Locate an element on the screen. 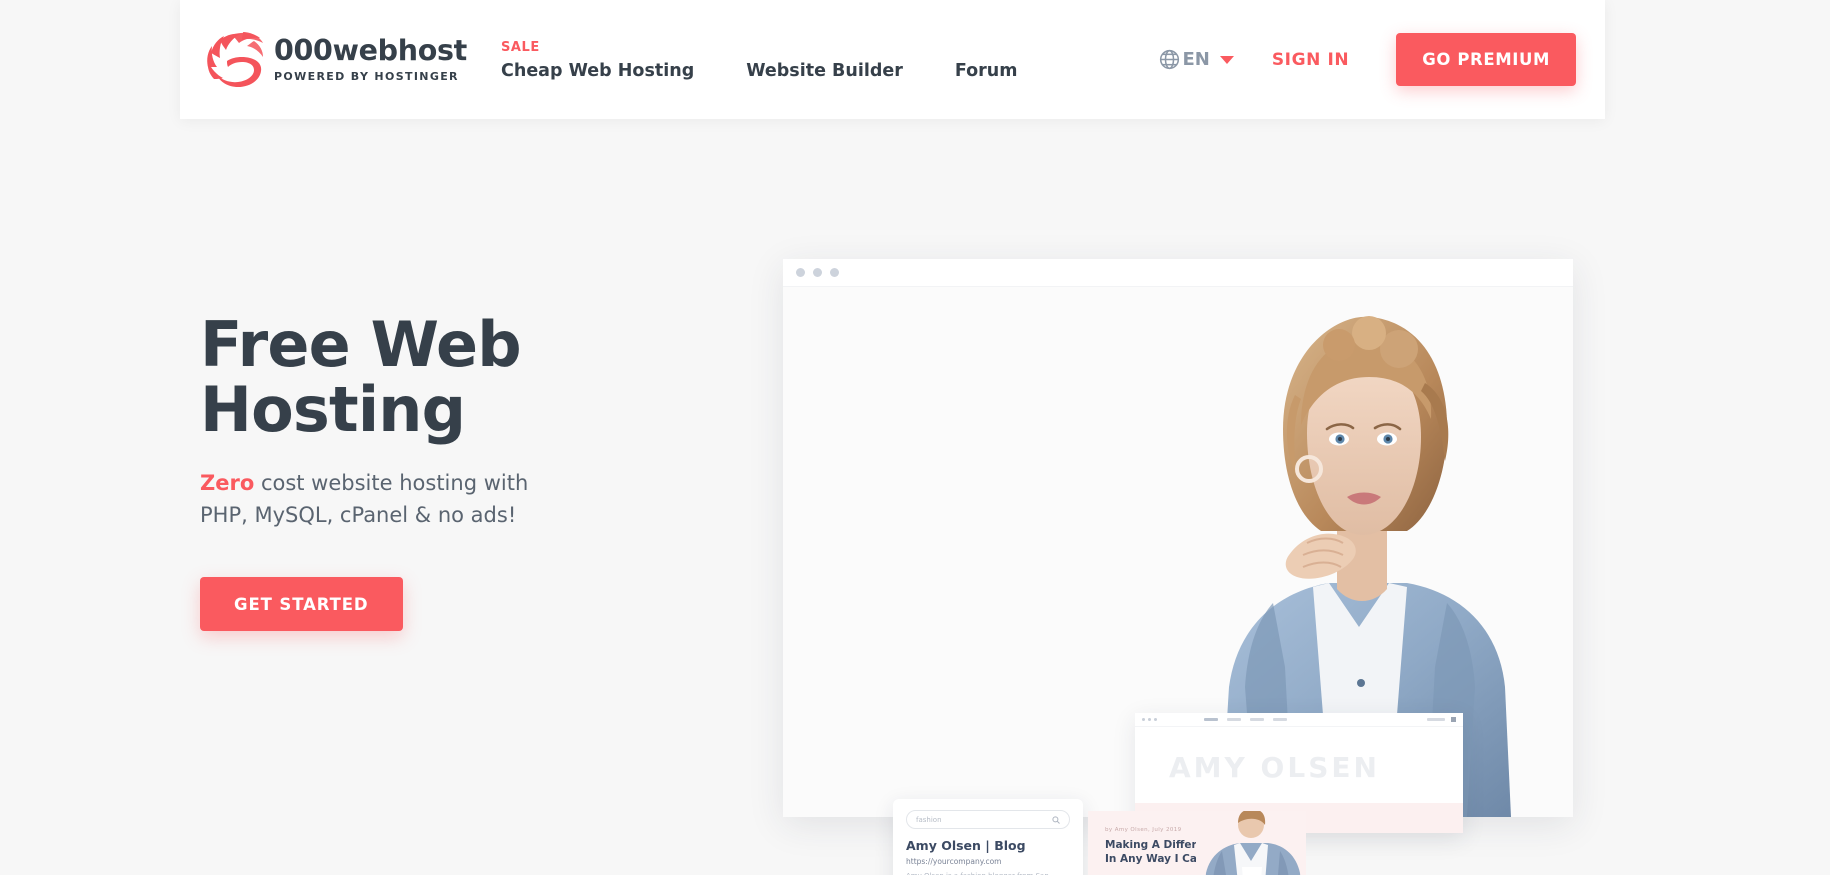 The image size is (1830, 875). nav-item-cheap-web-hosting: SALE Cheap Web Hosting is located at coordinates (597, 60).